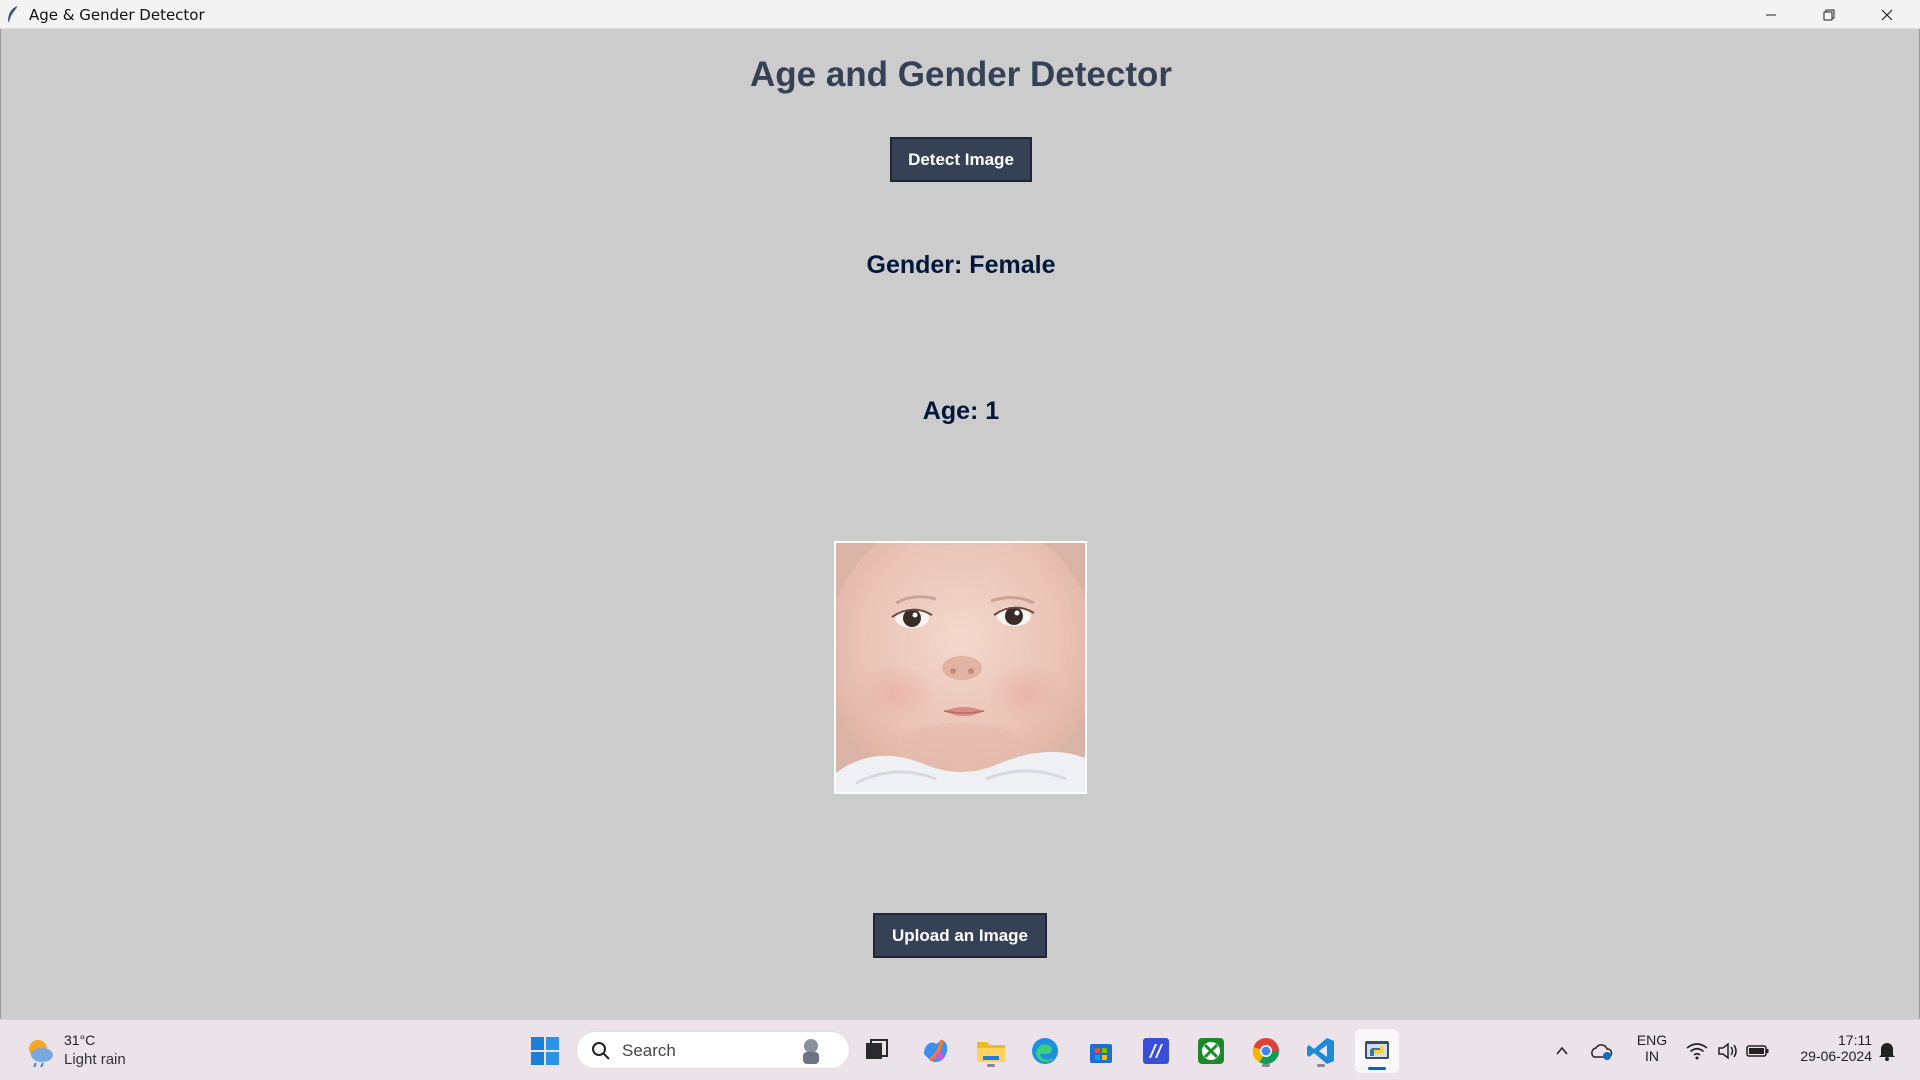 The height and width of the screenshot is (1080, 1920). I want to click on onedrive-sync-icon, so click(1602, 1052).